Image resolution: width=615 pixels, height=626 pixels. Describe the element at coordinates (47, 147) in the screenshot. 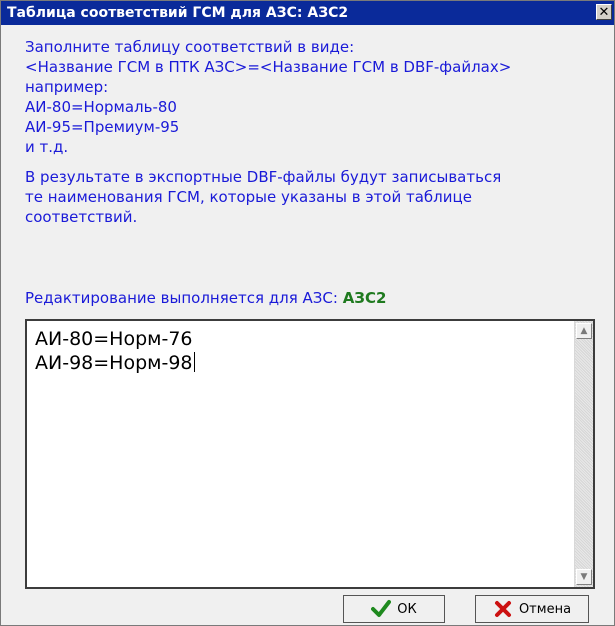

I see `instruction-line: и т.д.` at that location.